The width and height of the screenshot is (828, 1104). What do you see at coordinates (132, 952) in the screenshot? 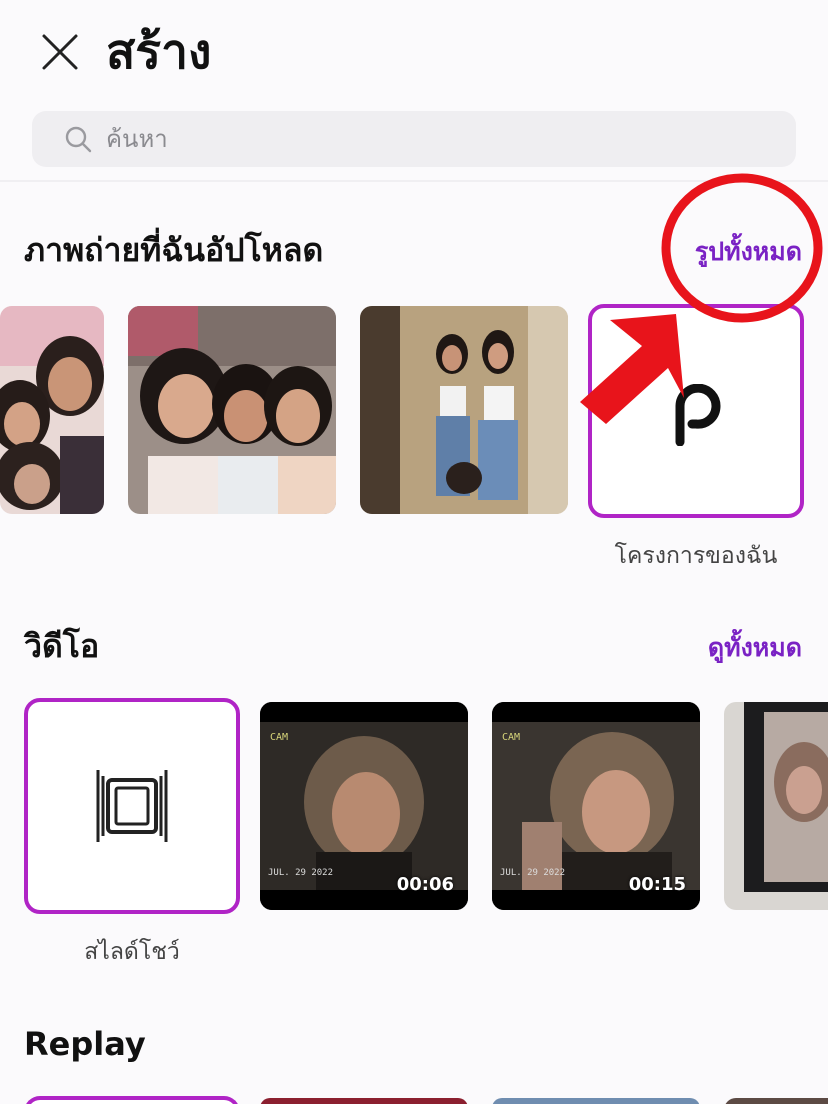
I see `slideshow-caption: สไลด์โชว์` at bounding box center [132, 952].